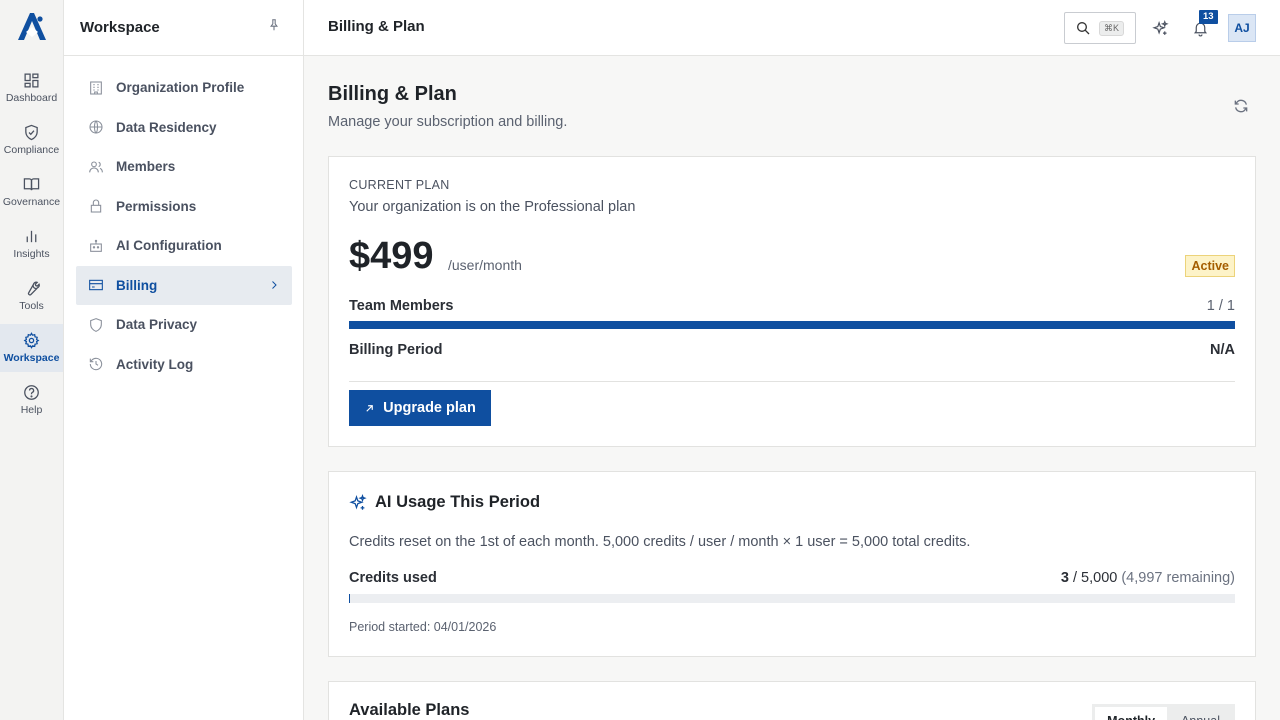  Describe the element at coordinates (31, 340) in the screenshot. I see `gear-icon` at that location.